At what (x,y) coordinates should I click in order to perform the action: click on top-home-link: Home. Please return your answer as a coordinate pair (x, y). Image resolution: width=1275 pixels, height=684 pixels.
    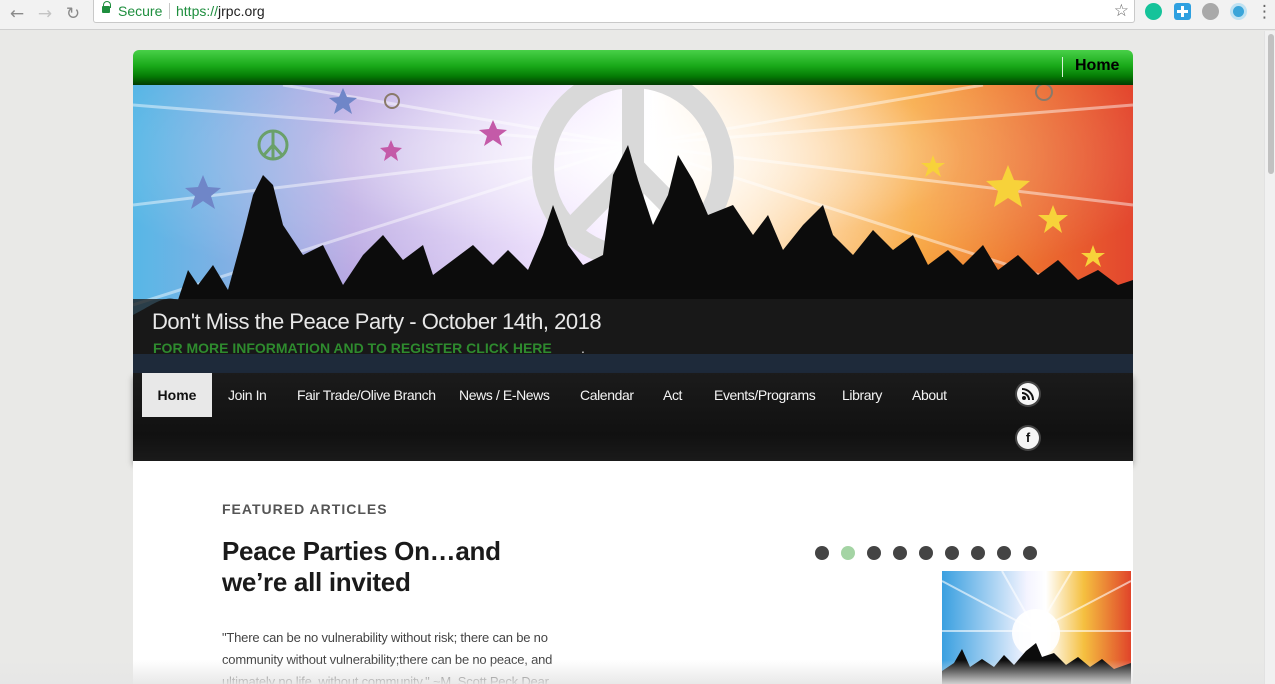
    Looking at the image, I should click on (1097, 66).